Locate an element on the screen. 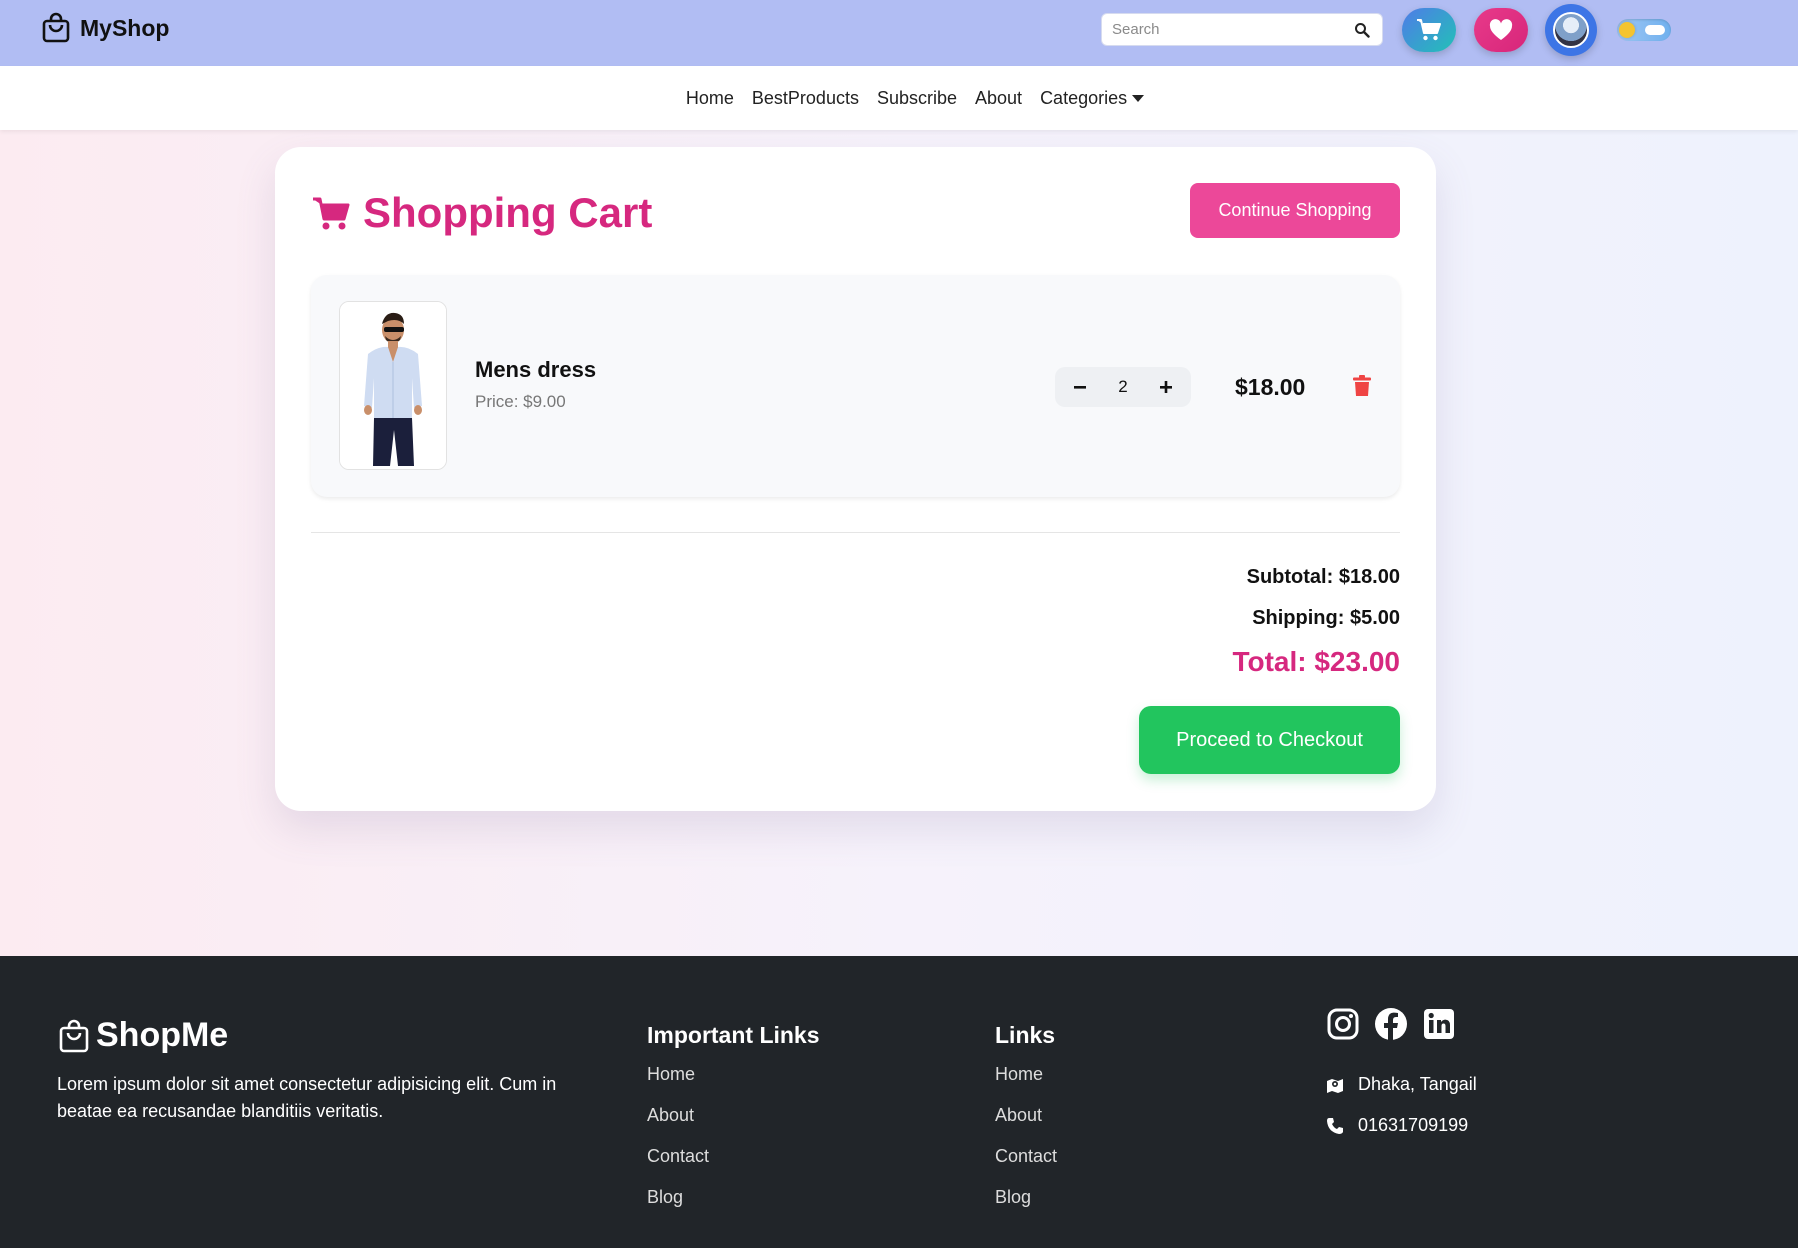 This screenshot has height=1248, width=1798. nav-item-about: About is located at coordinates (998, 98).